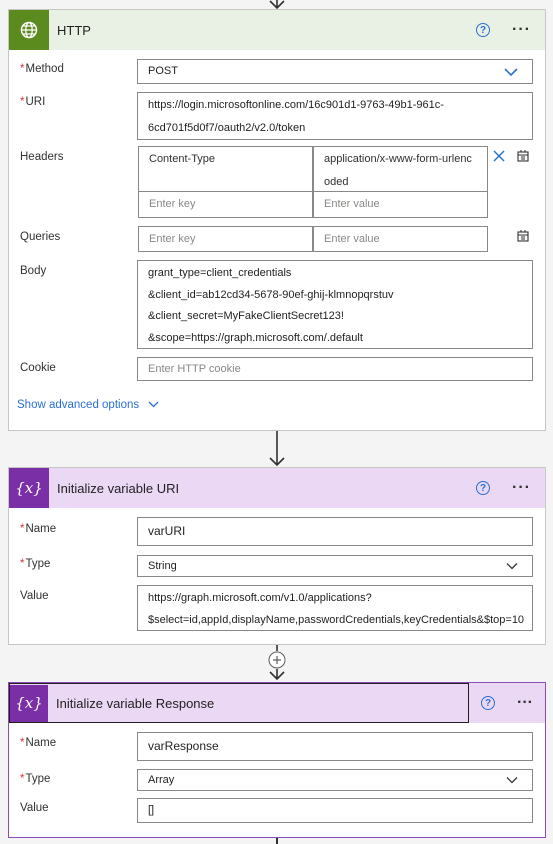 Image resolution: width=553 pixels, height=844 pixels. Describe the element at coordinates (335, 810) in the screenshot. I see `variable-value-input: []` at that location.